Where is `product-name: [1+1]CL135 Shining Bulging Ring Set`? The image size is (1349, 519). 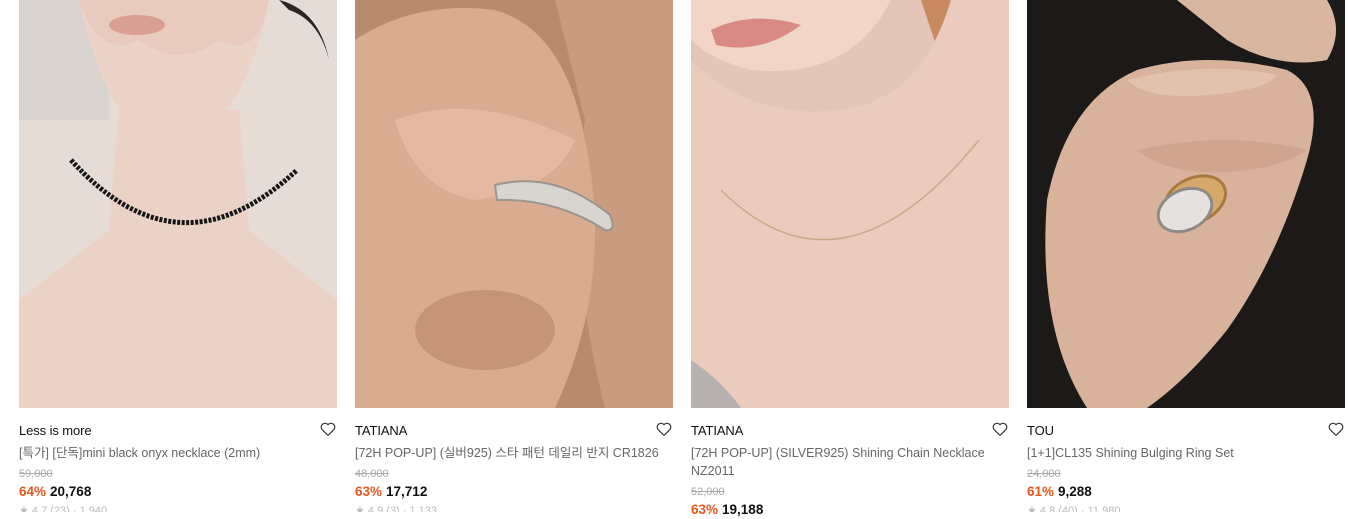
product-name: [1+1]CL135 Shining Bulging Ring Set is located at coordinates (1186, 453).